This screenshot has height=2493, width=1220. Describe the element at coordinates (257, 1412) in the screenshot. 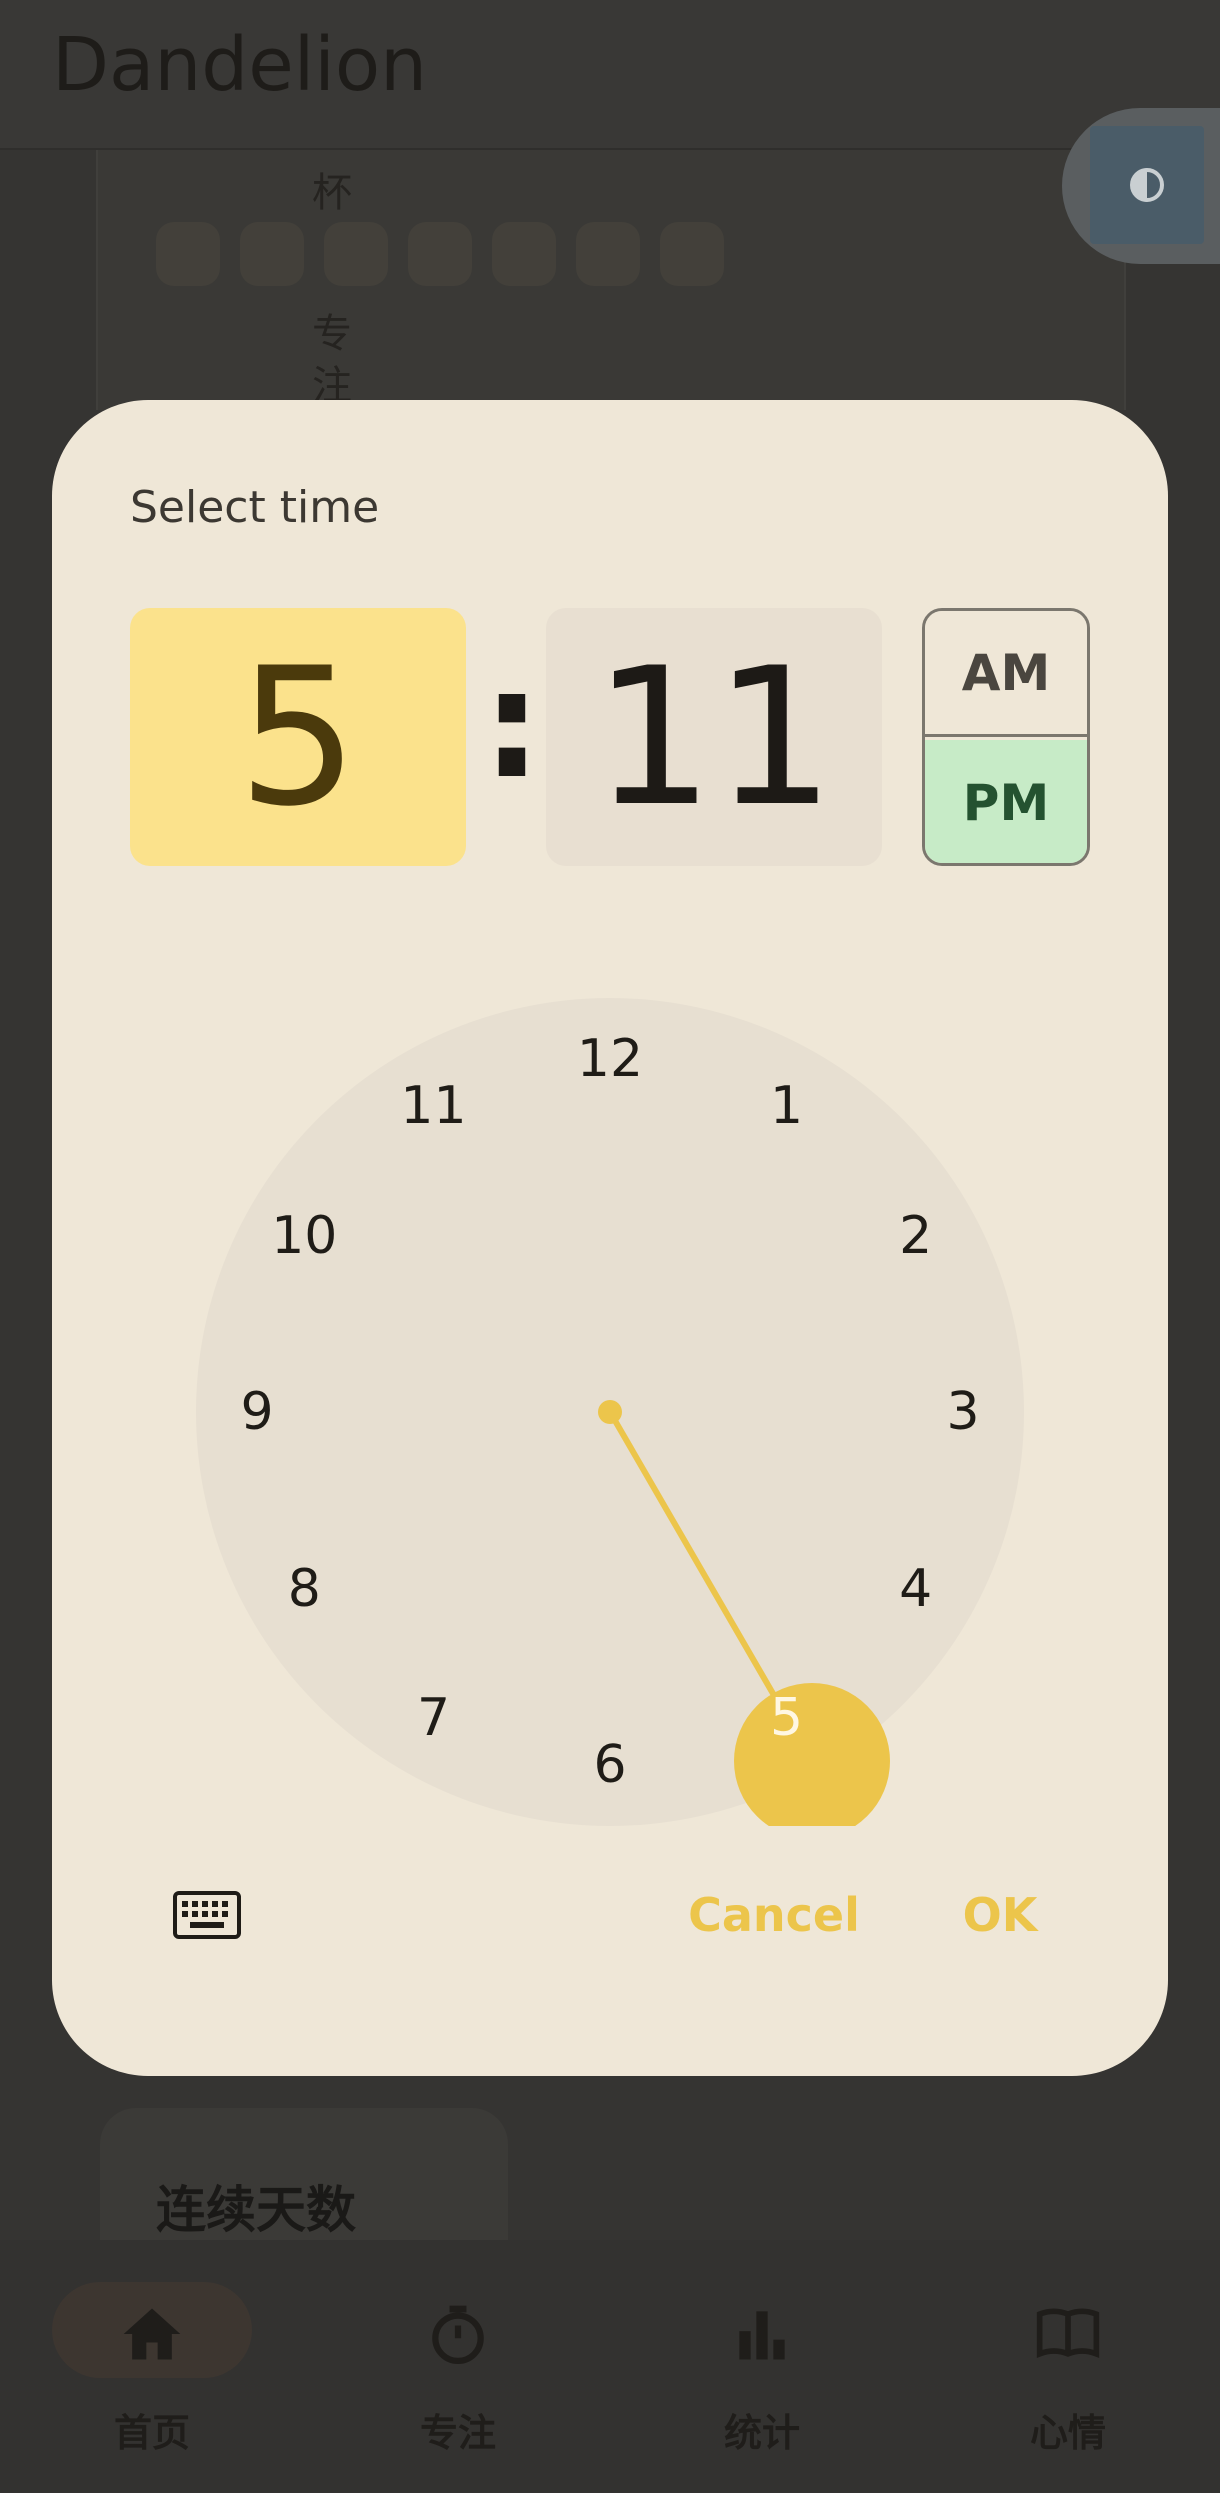

I see `clock-number-9: 9` at that location.